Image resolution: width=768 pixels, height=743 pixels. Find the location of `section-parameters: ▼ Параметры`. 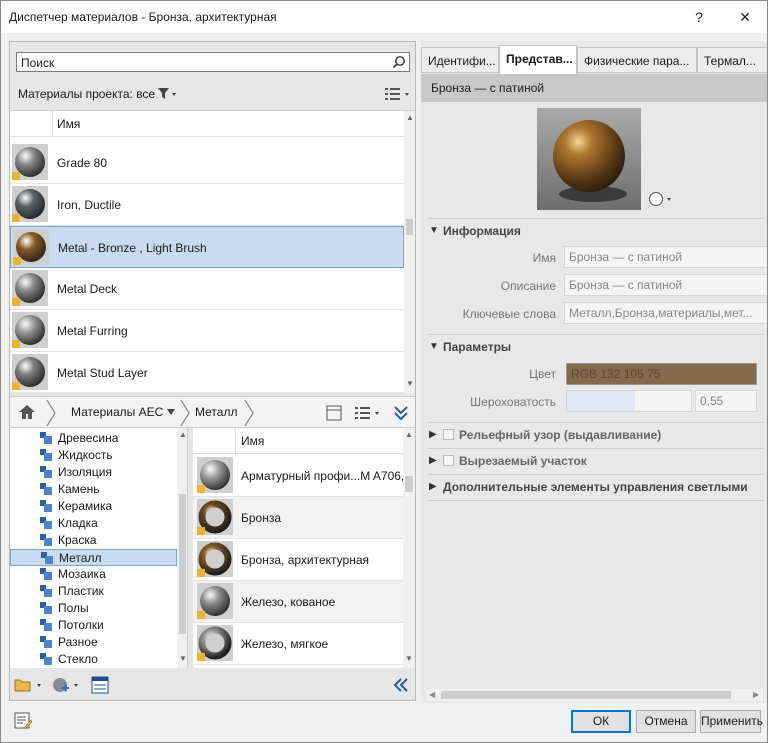

section-parameters: ▼ Параметры is located at coordinates (595, 346).